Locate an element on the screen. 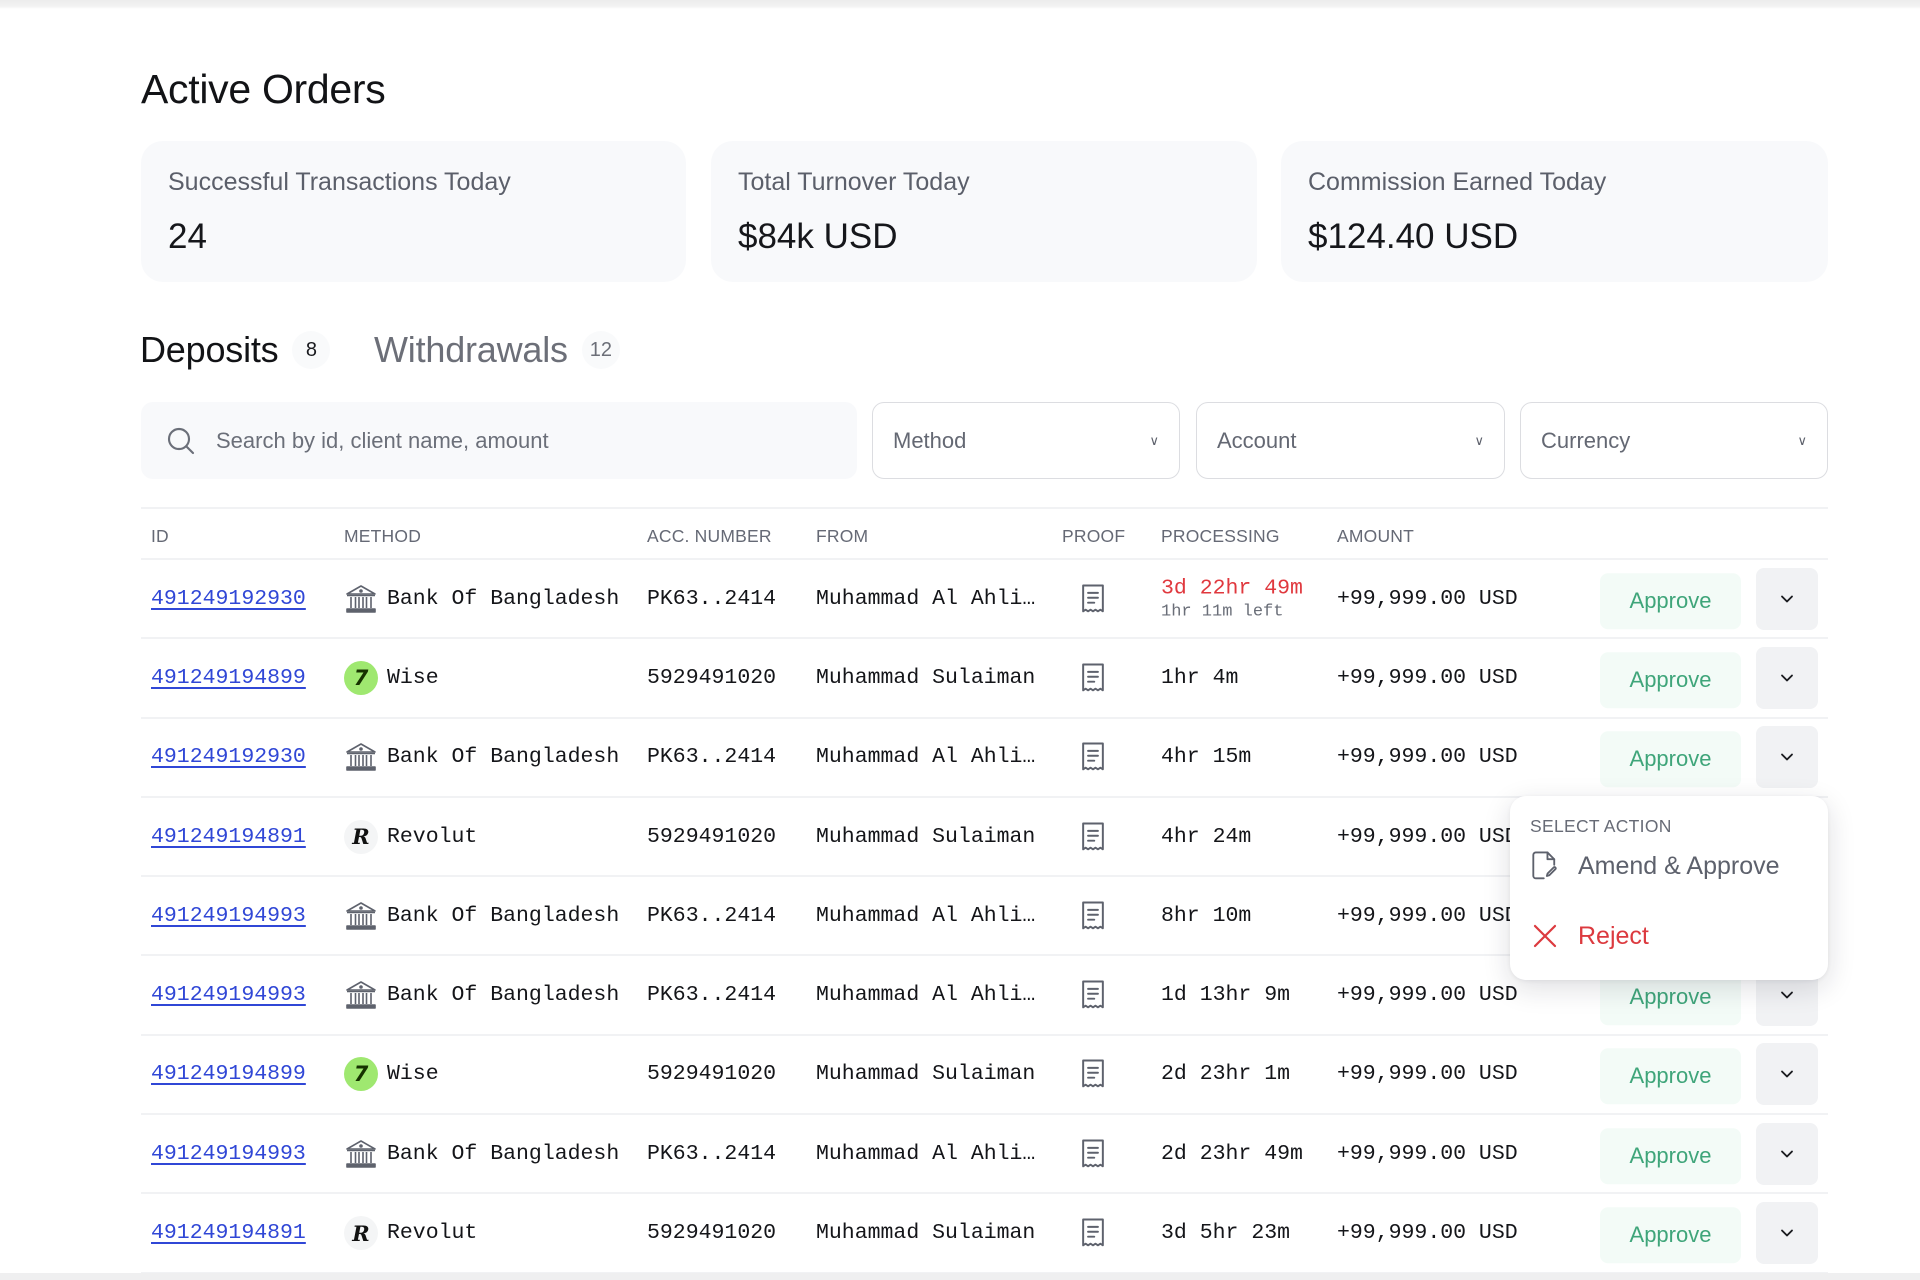 This screenshot has width=1920, height=1280. reject-menu-item: Reject is located at coordinates (1589, 936).